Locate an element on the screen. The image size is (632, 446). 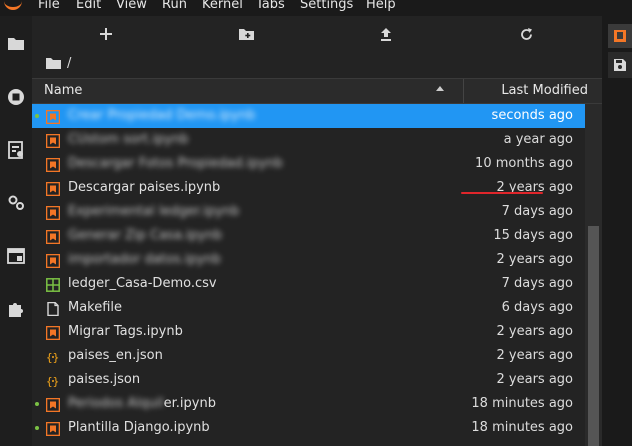
extension-icon is located at coordinates (16, 309).